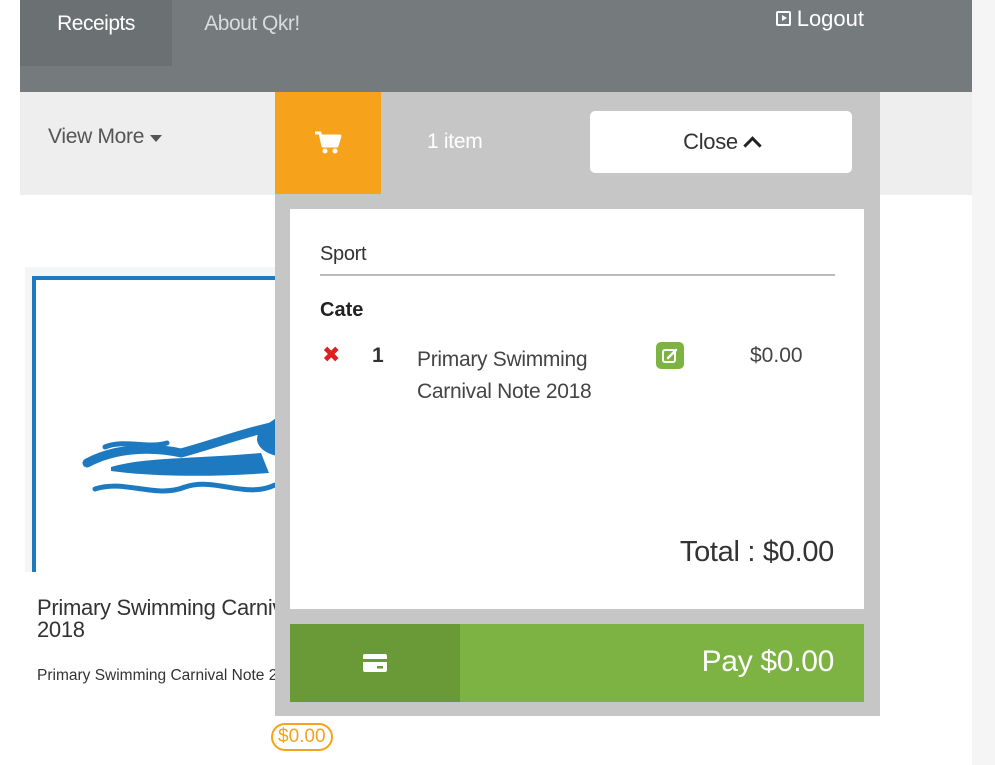 The width and height of the screenshot is (995, 765). Describe the element at coordinates (776, 355) in the screenshot. I see `line-item-price: $0.00` at that location.